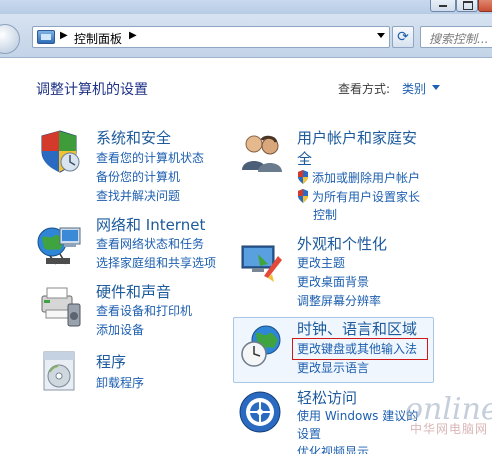 Image resolution: width=492 pixels, height=454 pixels. Describe the element at coordinates (485, 6) in the screenshot. I see `close-button` at that location.